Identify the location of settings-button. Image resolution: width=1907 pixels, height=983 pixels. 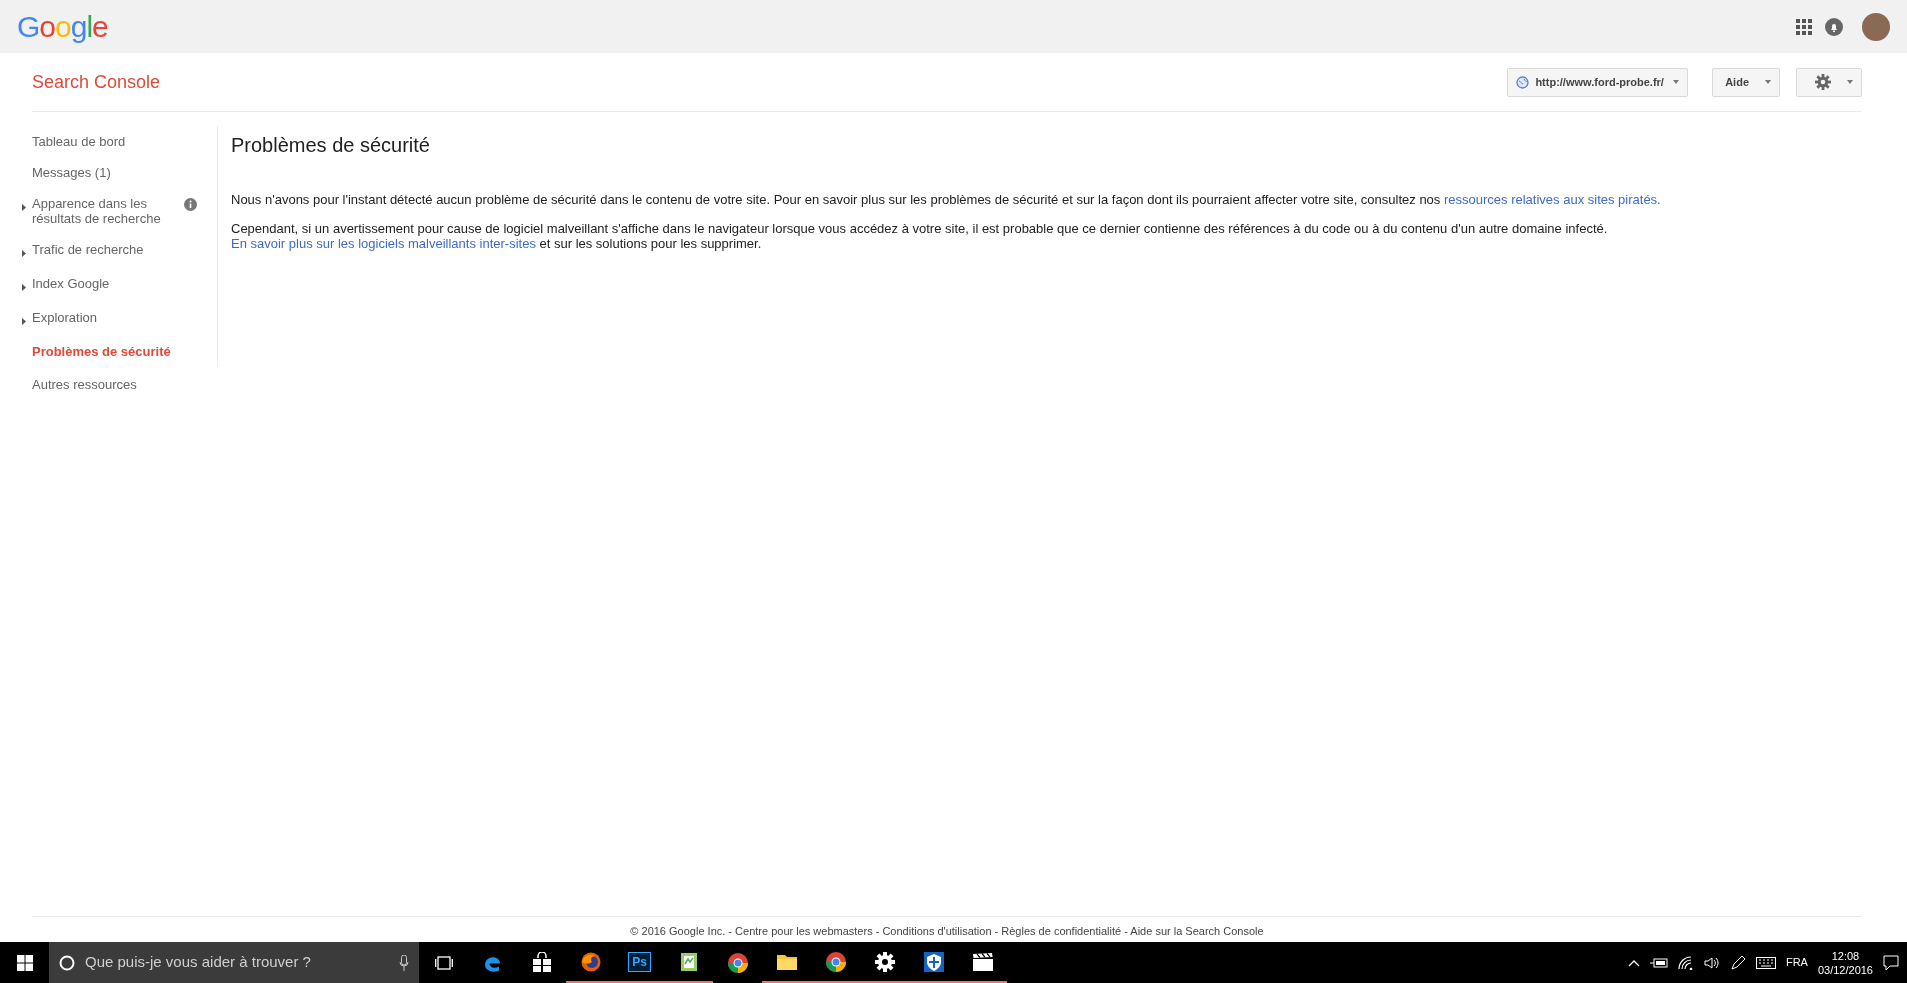
(1829, 82).